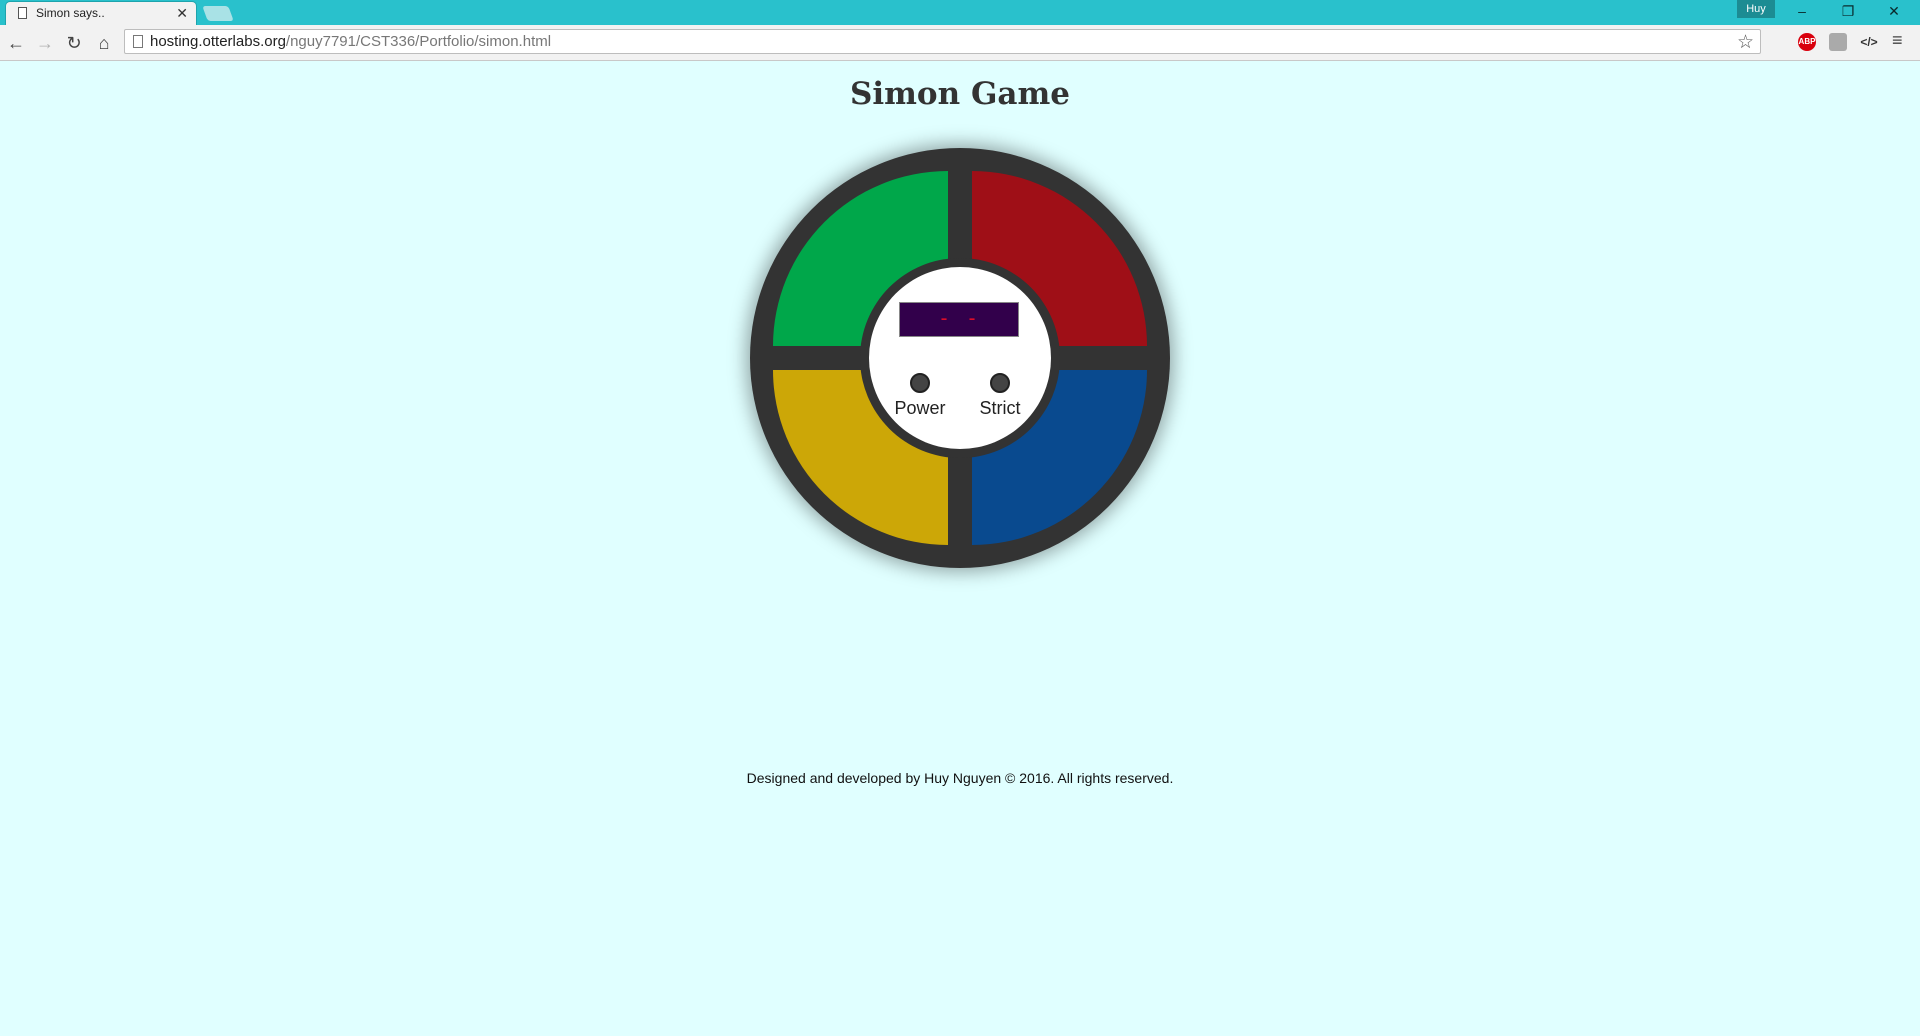  Describe the element at coordinates (70, 13) in the screenshot. I see `tab-title: Simon says..` at that location.